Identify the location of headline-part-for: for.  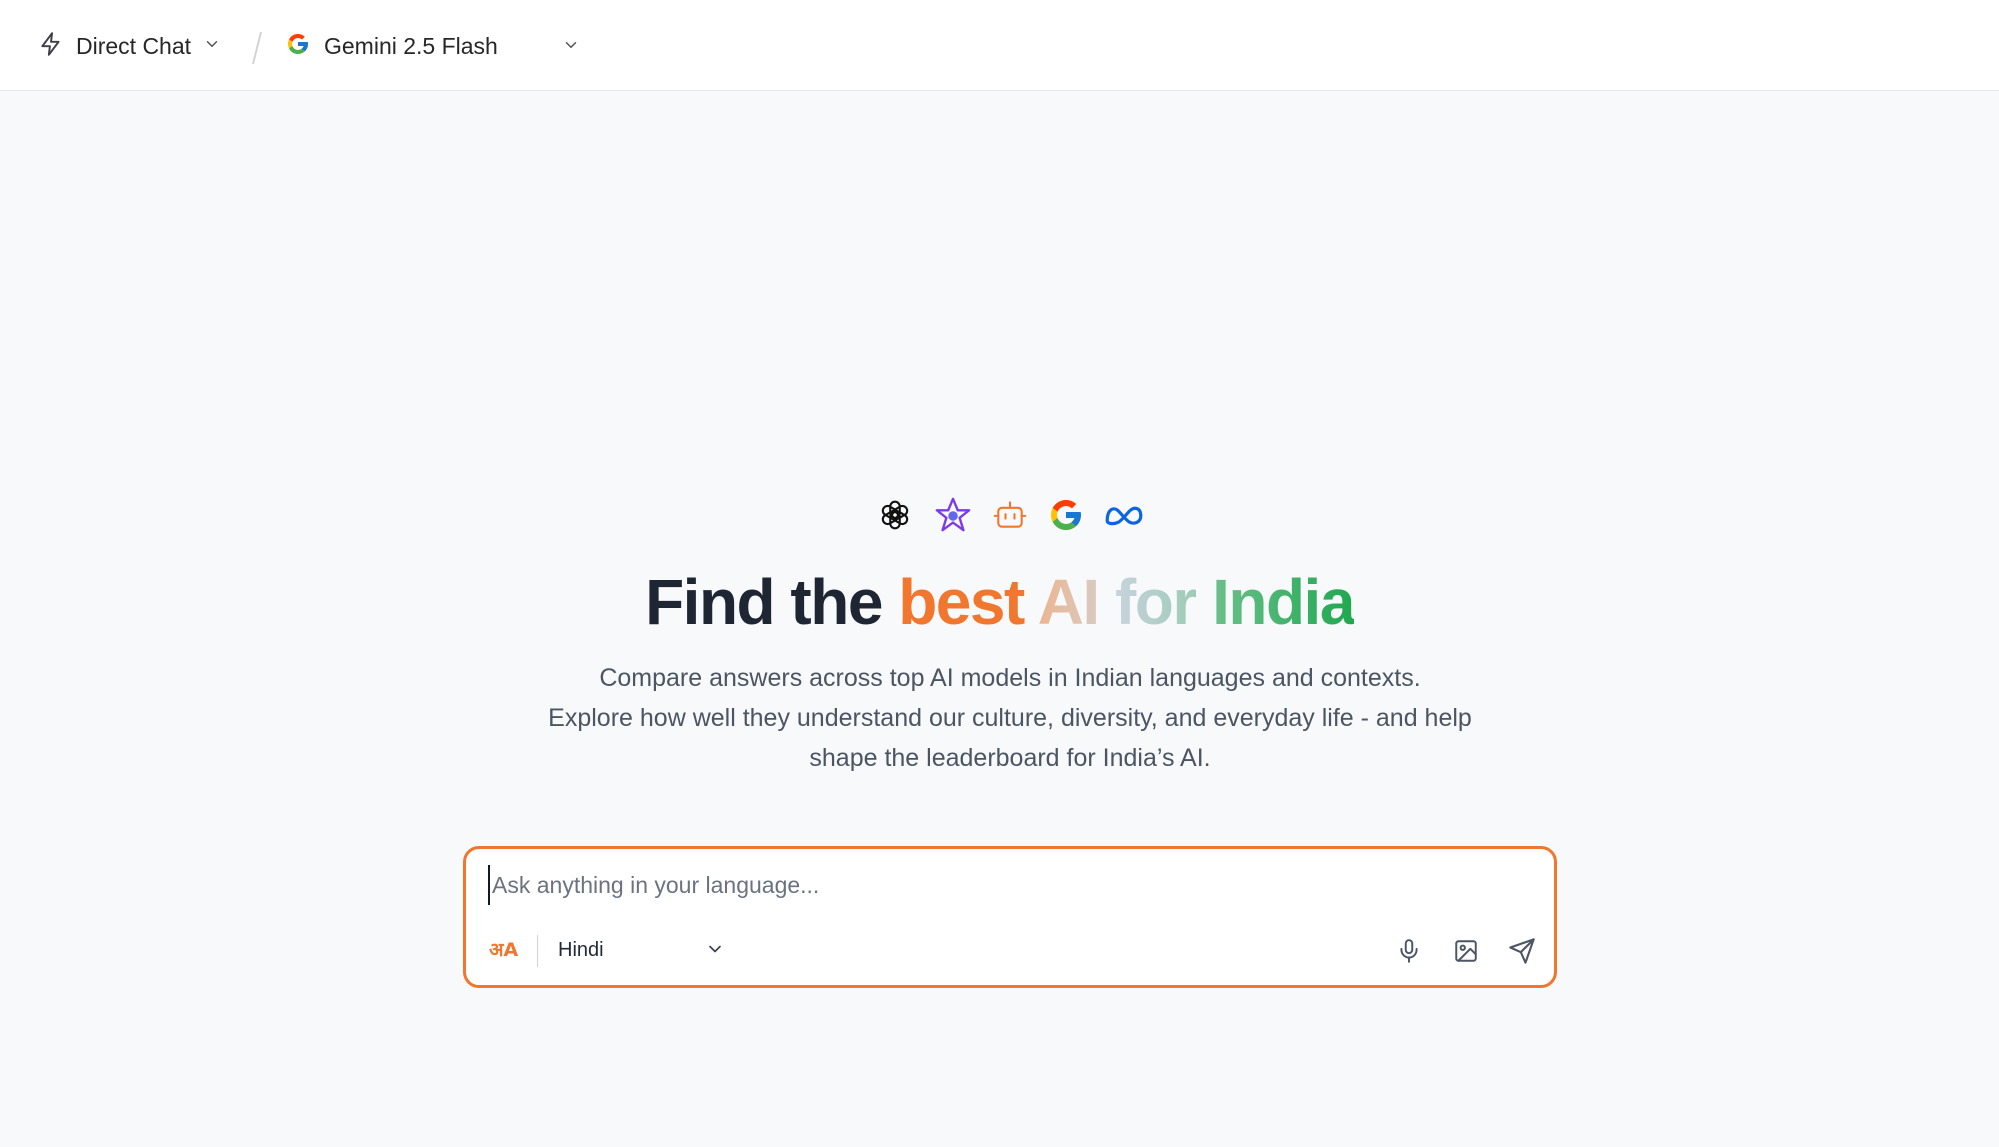
(1155, 602).